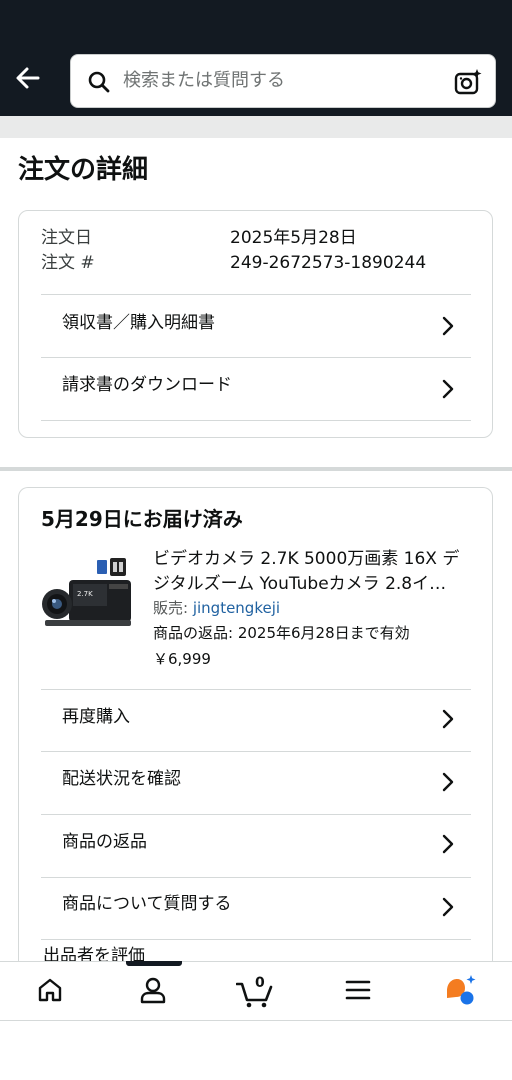 The width and height of the screenshot is (512, 1080). I want to click on cart-count-badge: 0, so click(260, 983).